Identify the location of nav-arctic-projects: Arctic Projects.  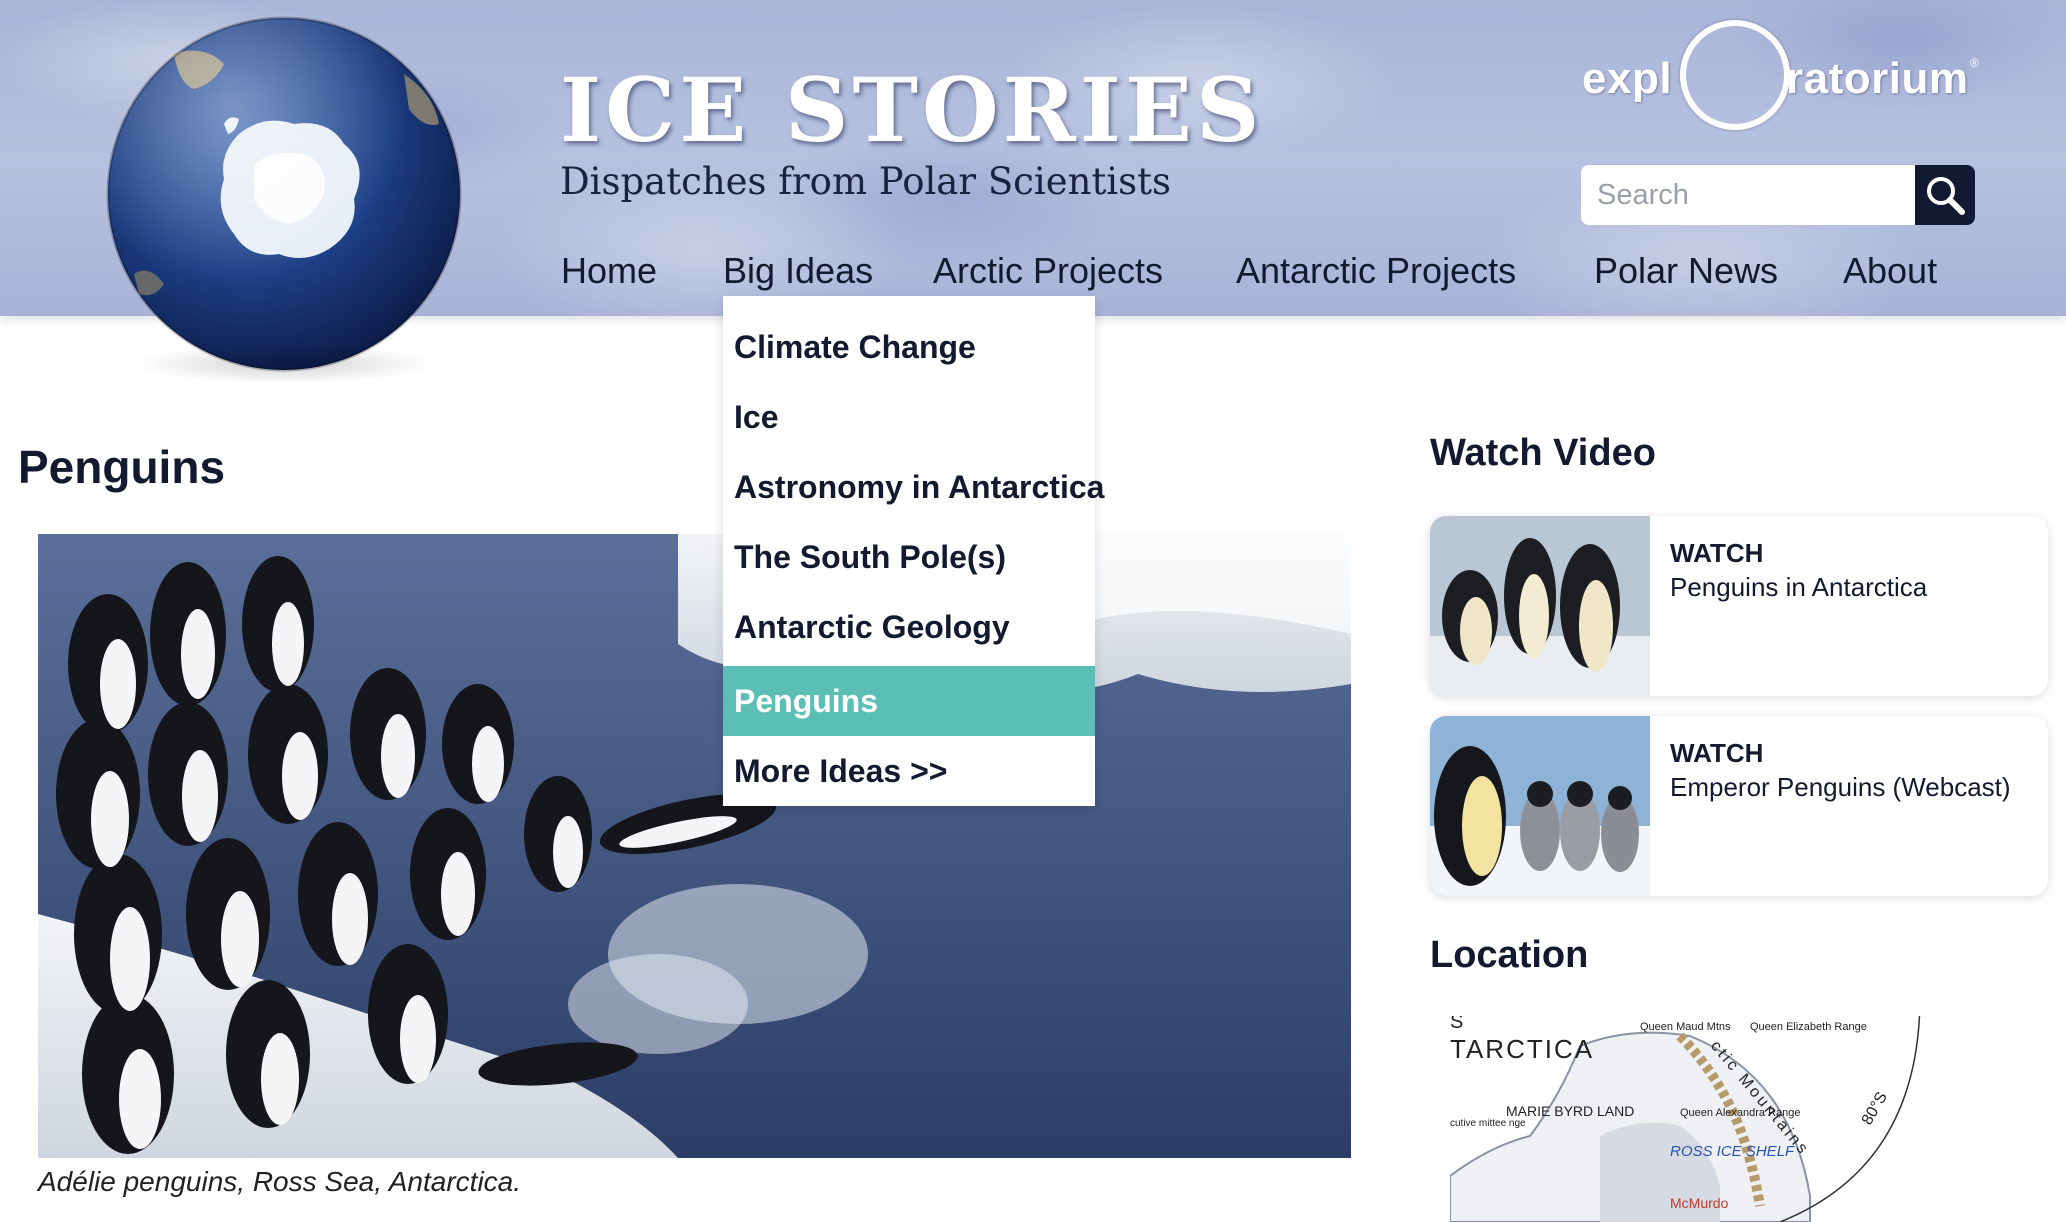
(1048, 271).